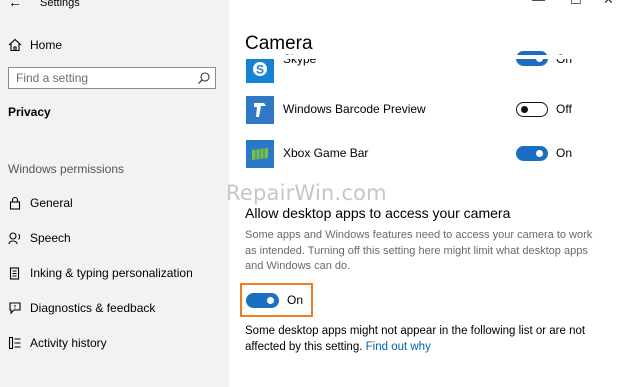 Image resolution: width=620 pixels, height=387 pixels. What do you see at coordinates (111, 273) in the screenshot?
I see `sidebar-item-label: Inking & typing personalization` at bounding box center [111, 273].